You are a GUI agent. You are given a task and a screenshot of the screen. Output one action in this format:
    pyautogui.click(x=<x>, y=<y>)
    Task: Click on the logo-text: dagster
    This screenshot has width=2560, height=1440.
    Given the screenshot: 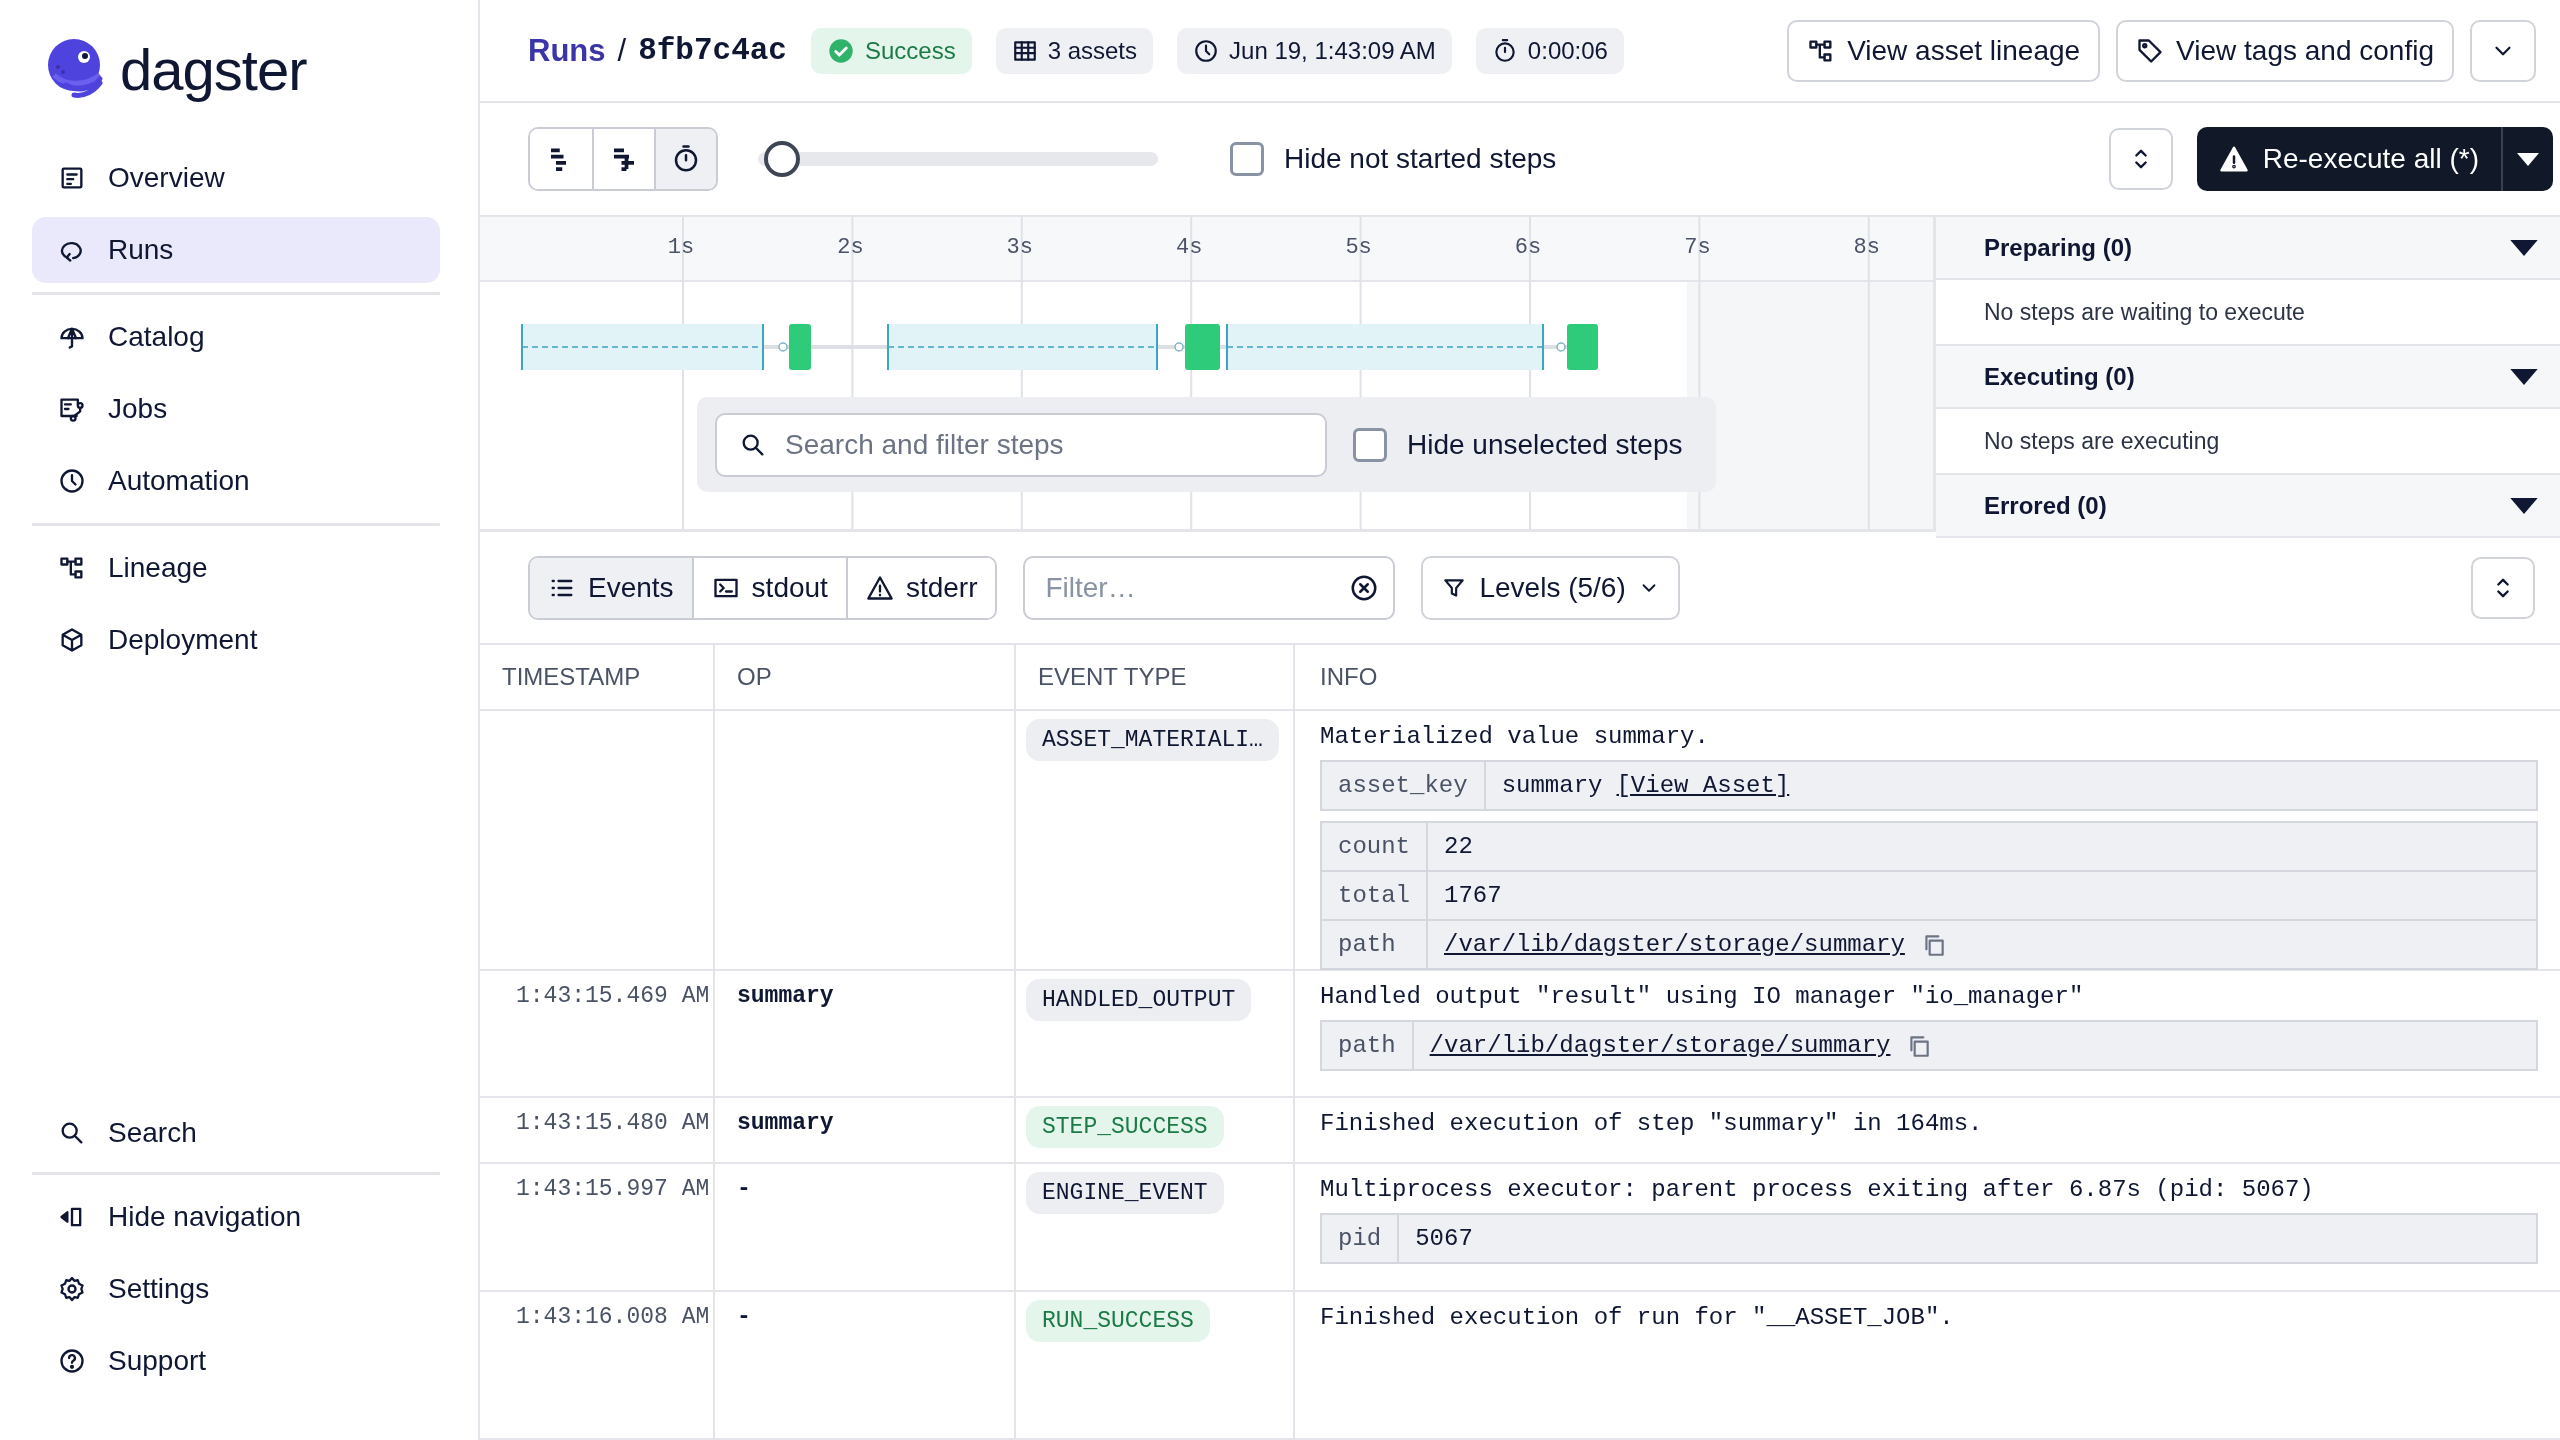 What is the action you would take?
    pyautogui.click(x=213, y=69)
    